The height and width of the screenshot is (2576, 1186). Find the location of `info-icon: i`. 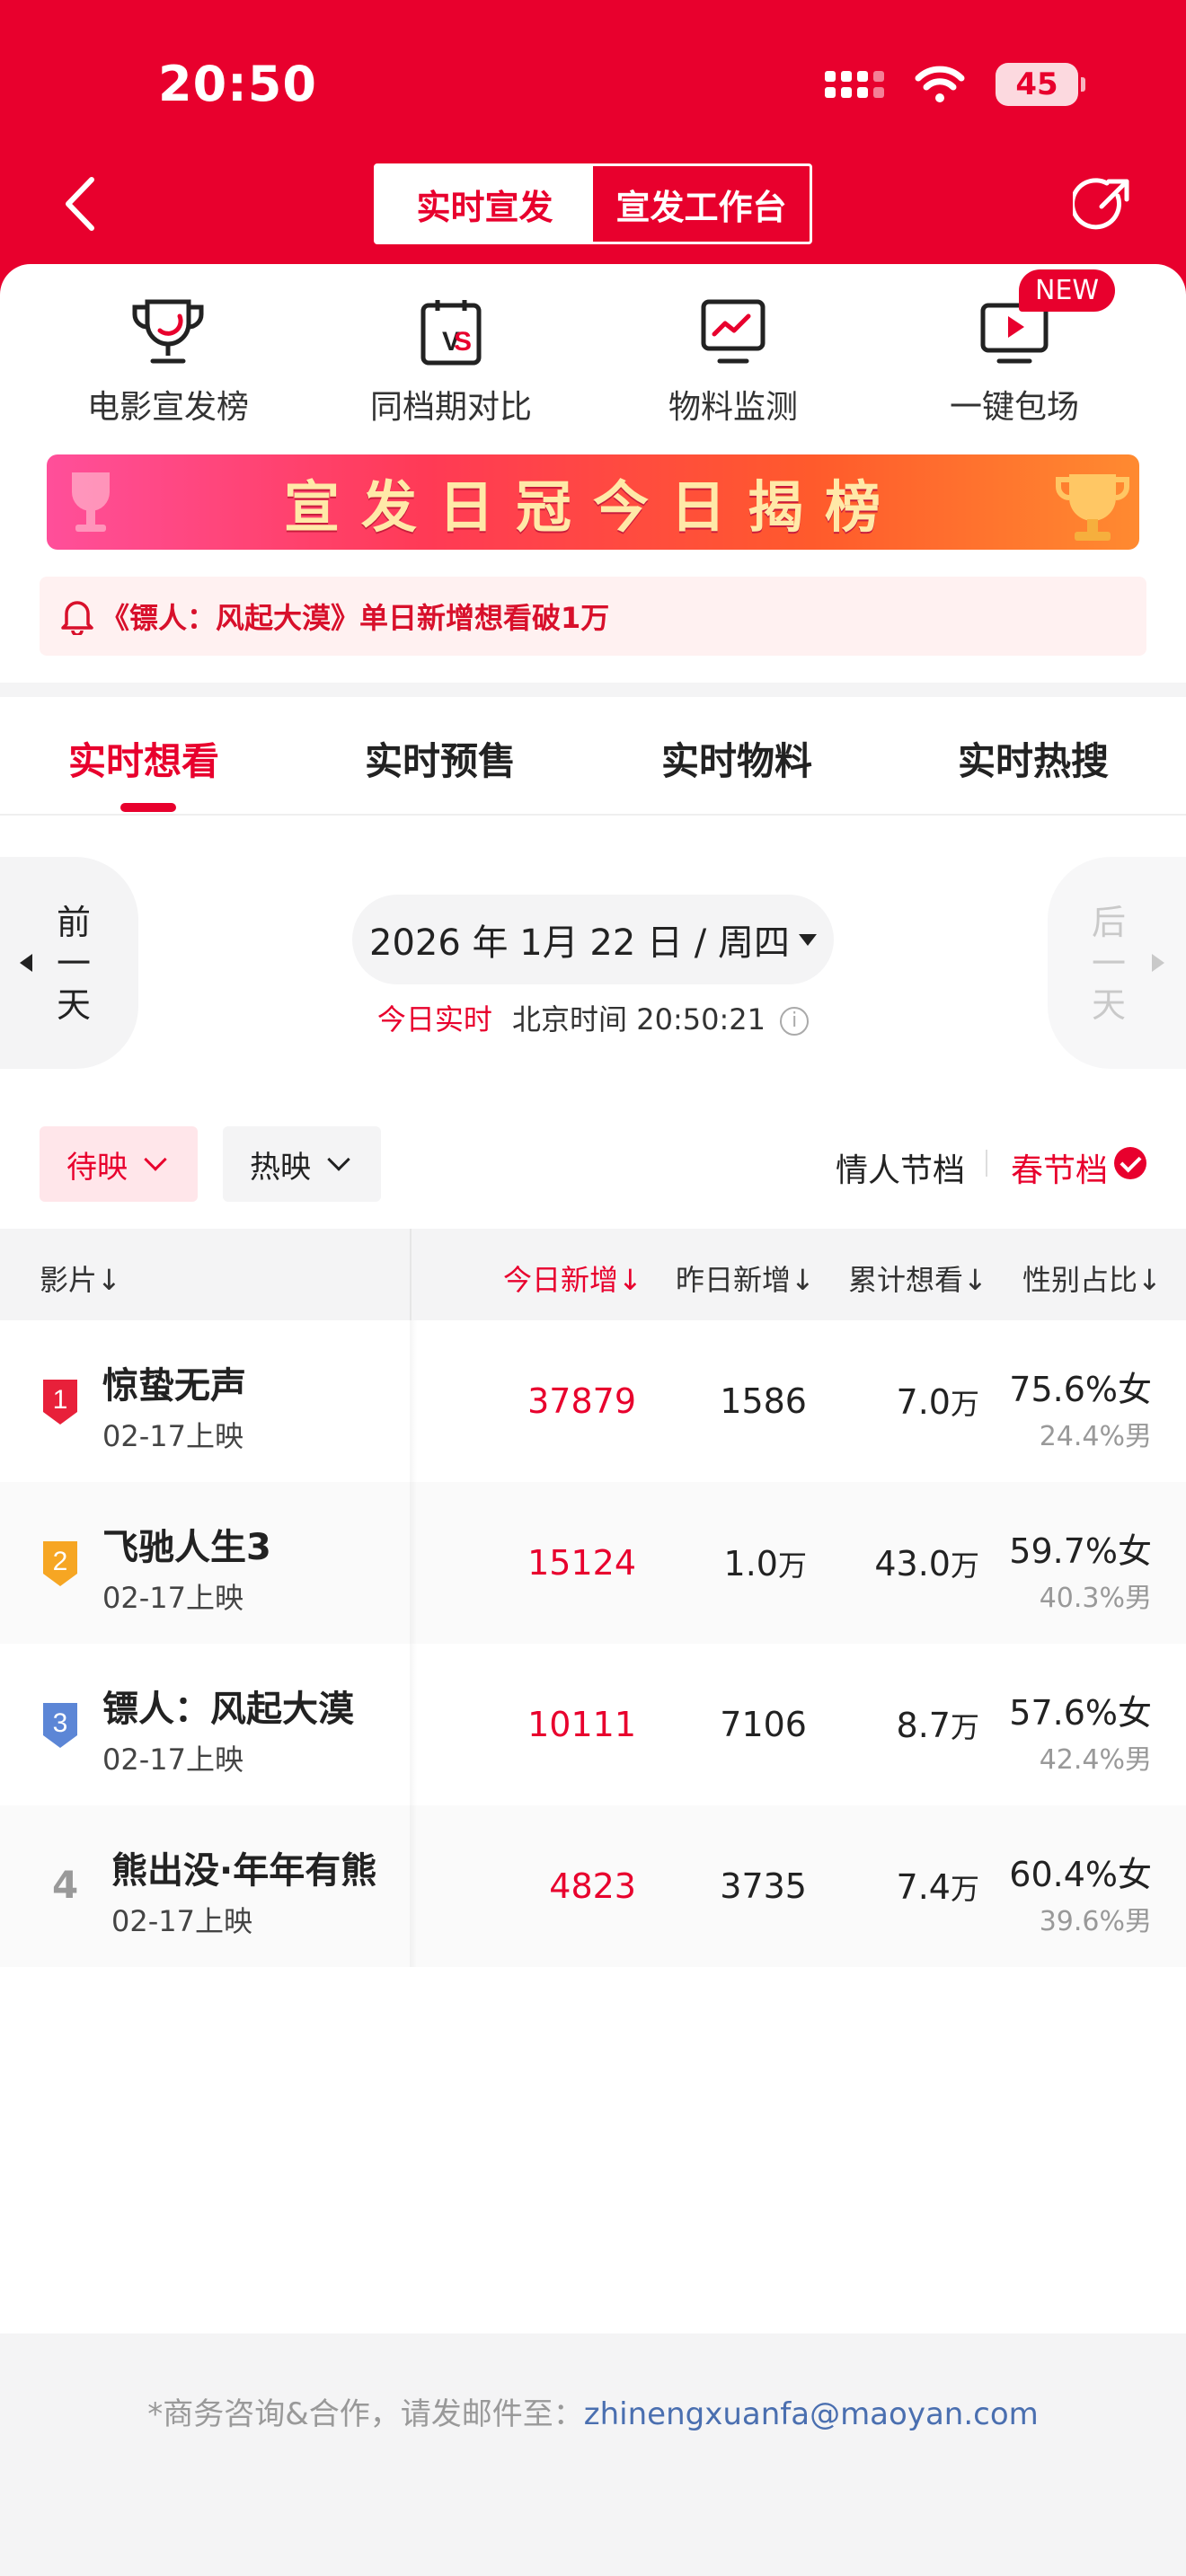

info-icon: i is located at coordinates (795, 1021).